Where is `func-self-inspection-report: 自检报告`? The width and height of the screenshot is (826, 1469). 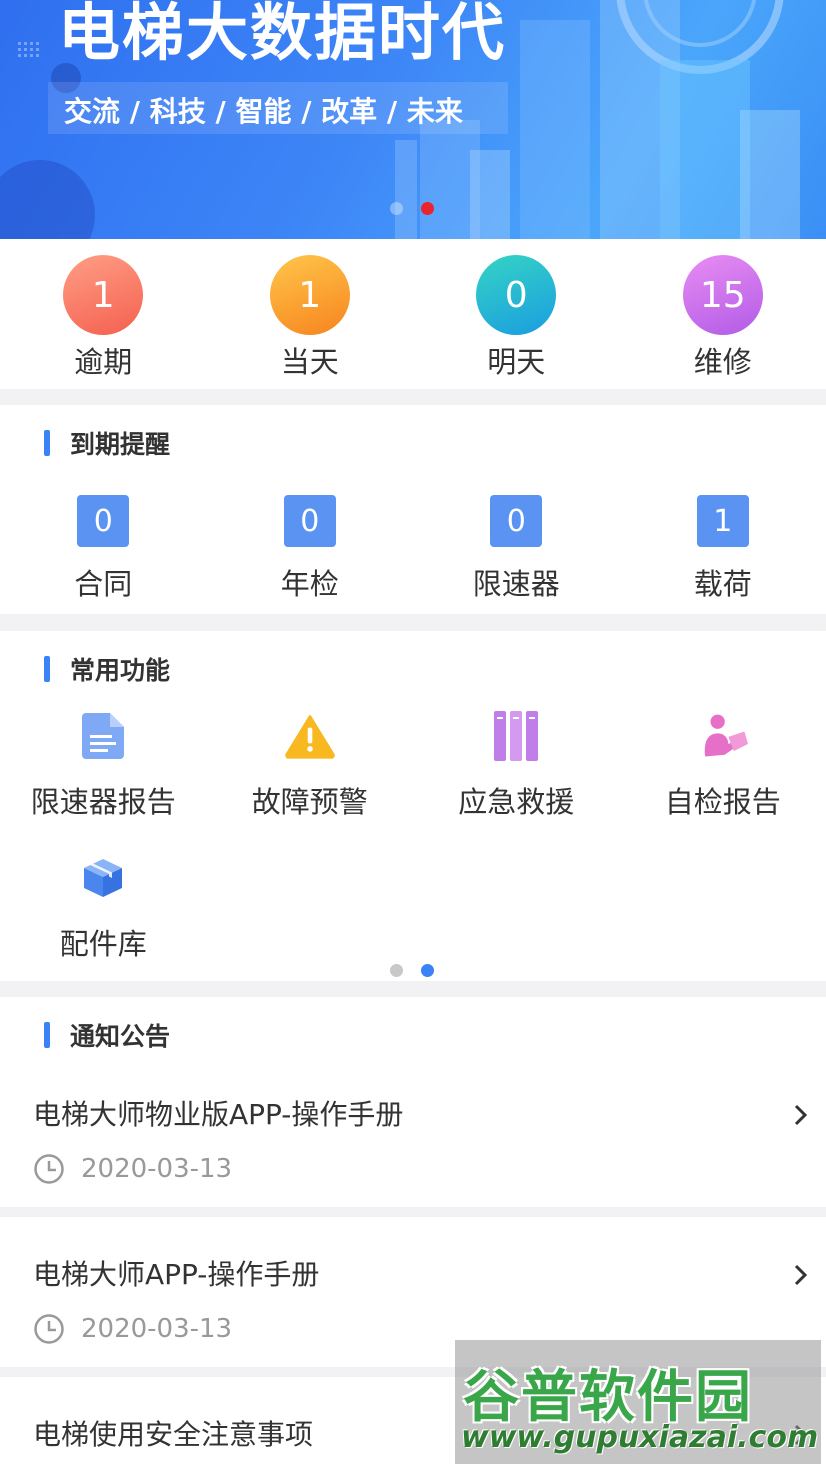
func-self-inspection-report: 自检报告 is located at coordinates (723, 782).